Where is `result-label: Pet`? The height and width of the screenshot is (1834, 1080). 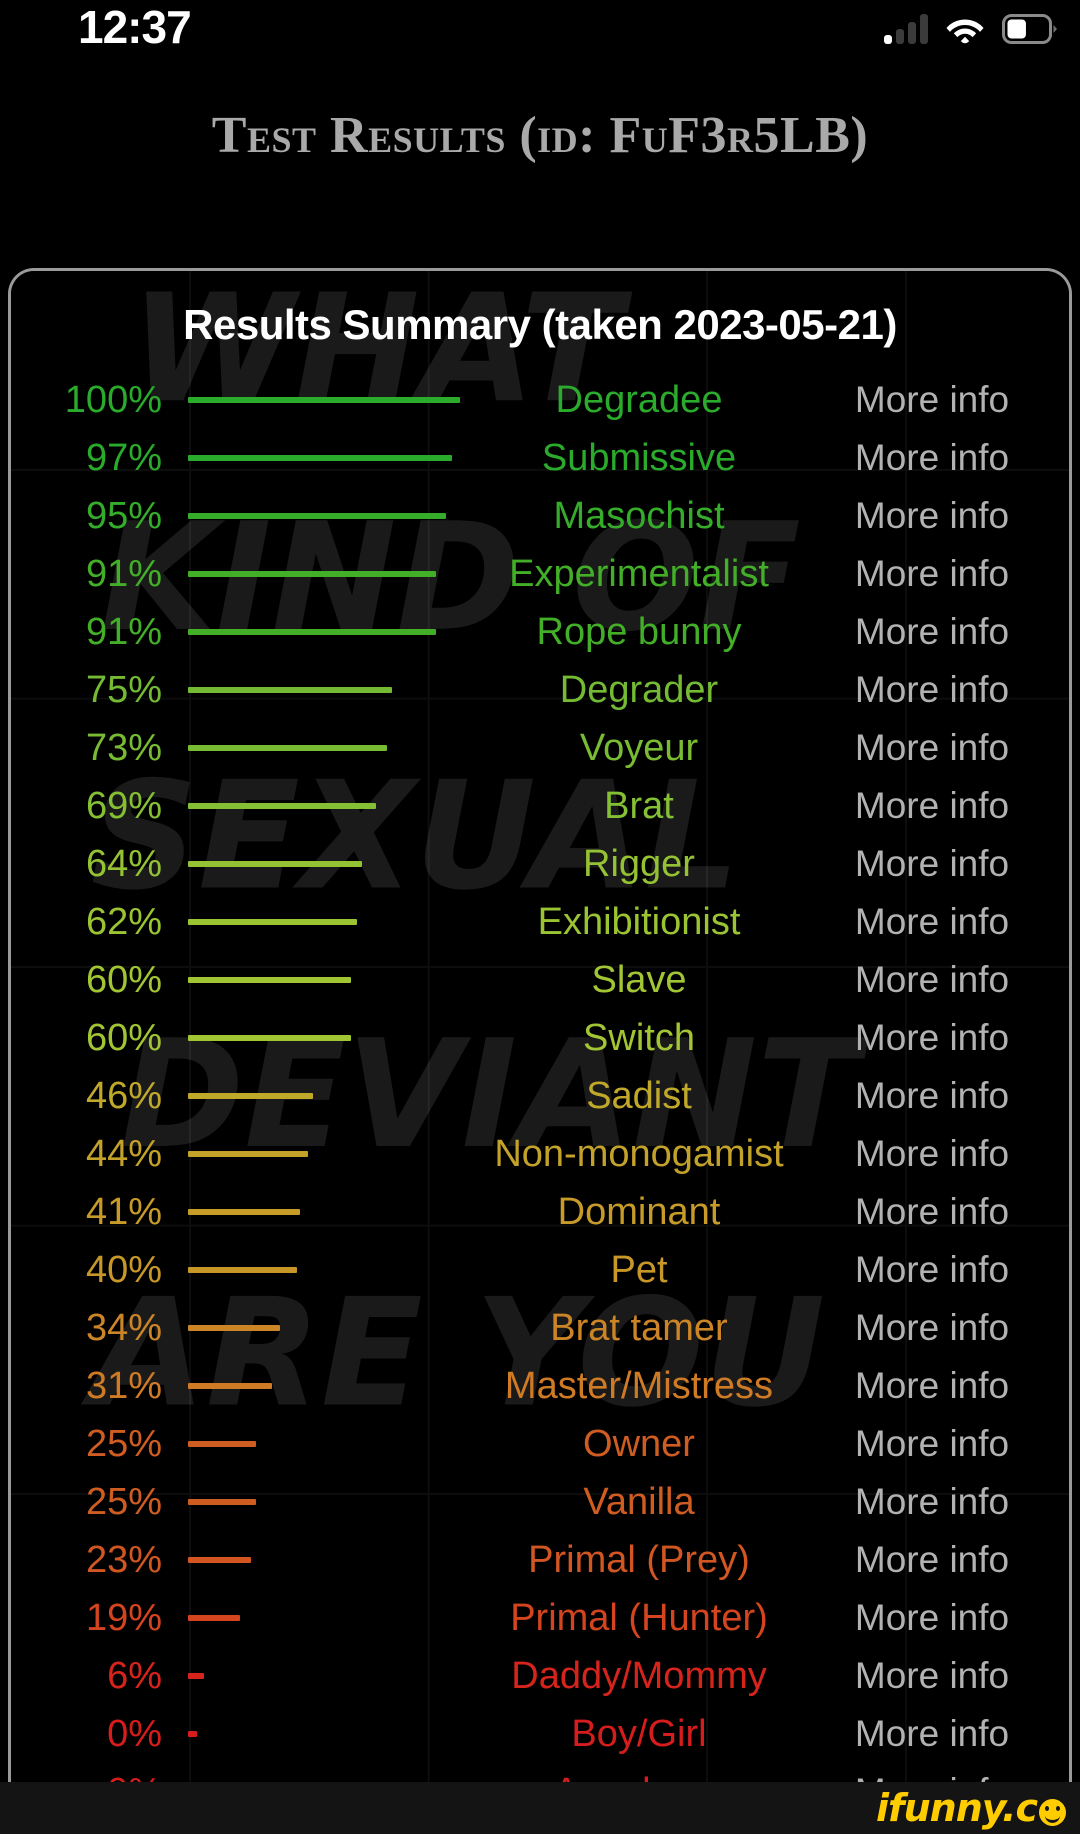
result-label: Pet is located at coordinates (639, 1269).